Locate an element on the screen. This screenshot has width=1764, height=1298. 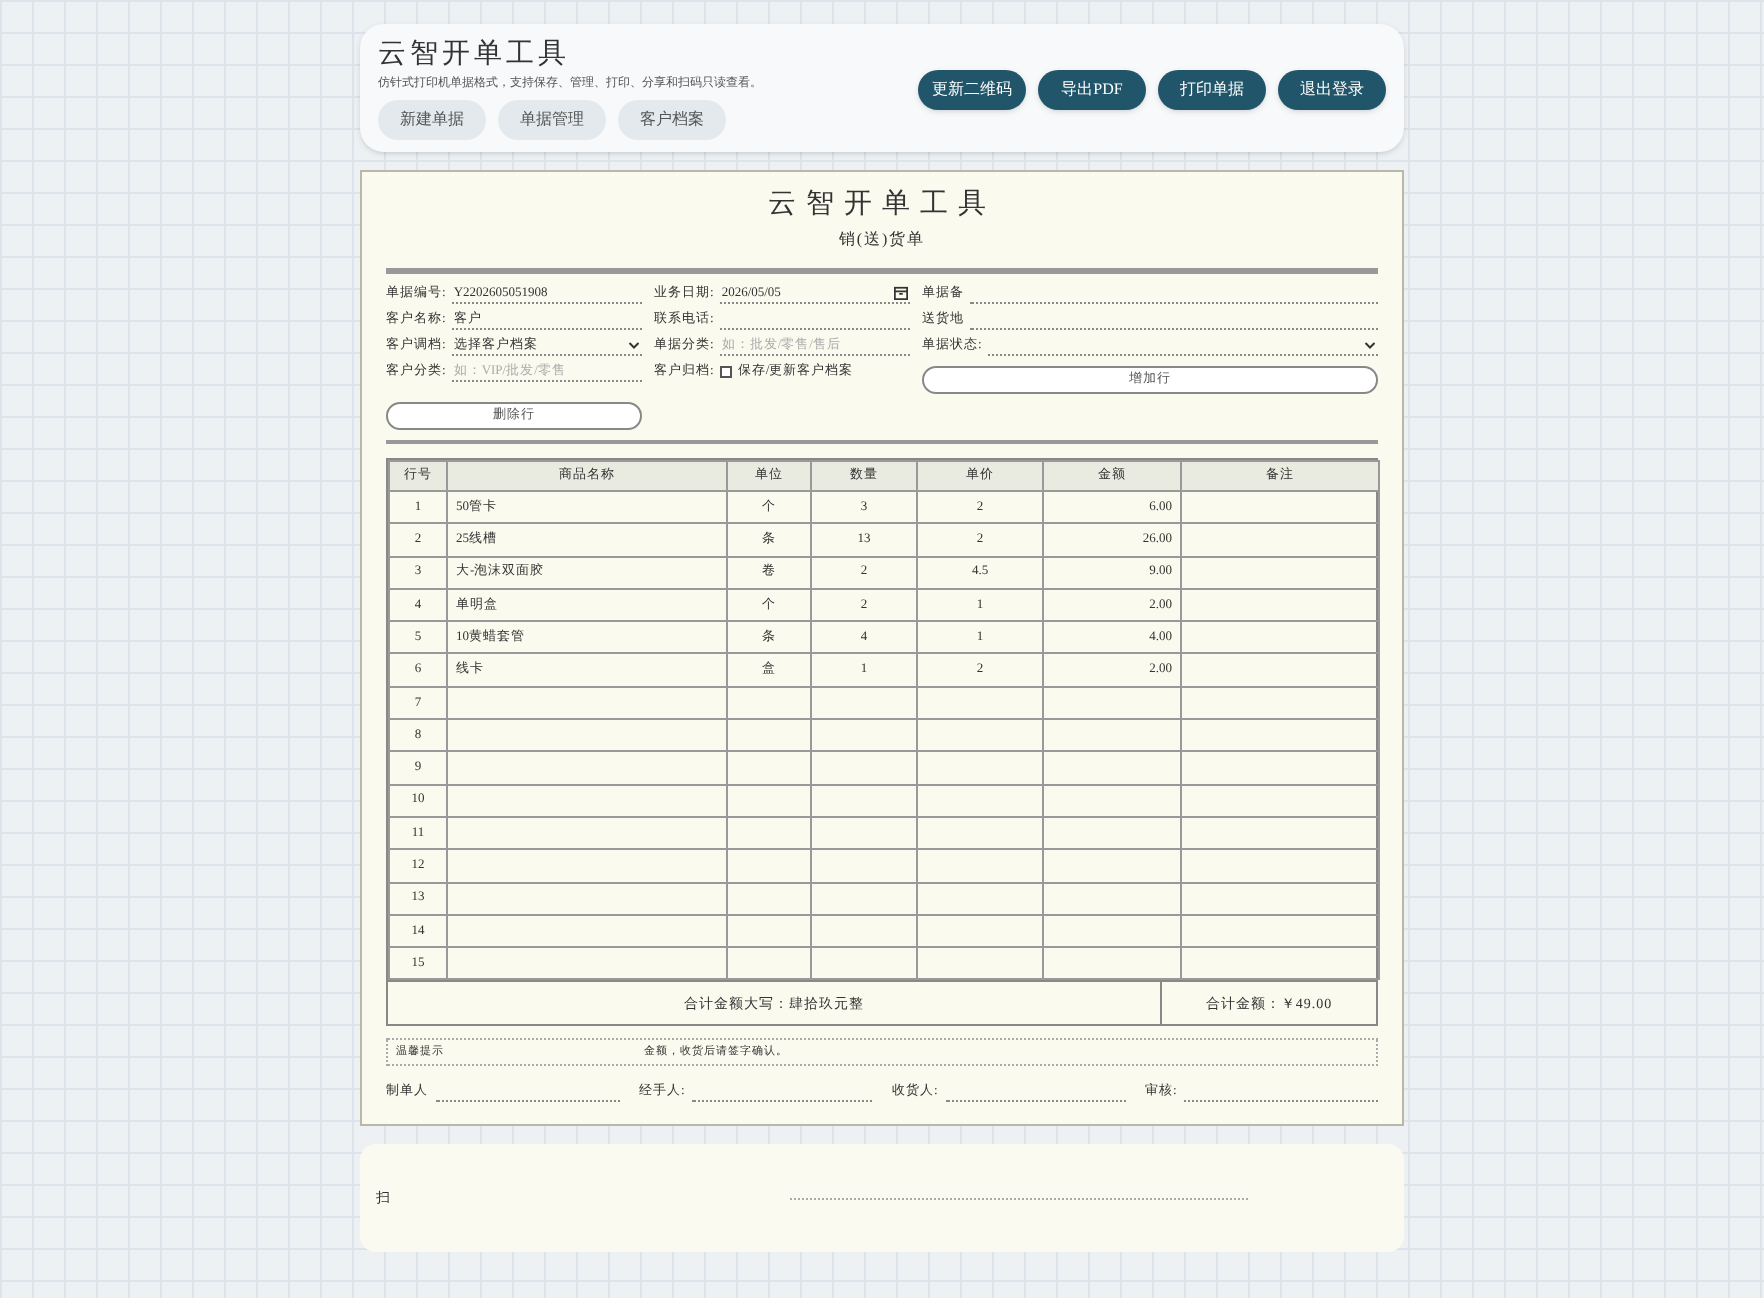
document-title: 云智开单工具 is located at coordinates (882, 206).